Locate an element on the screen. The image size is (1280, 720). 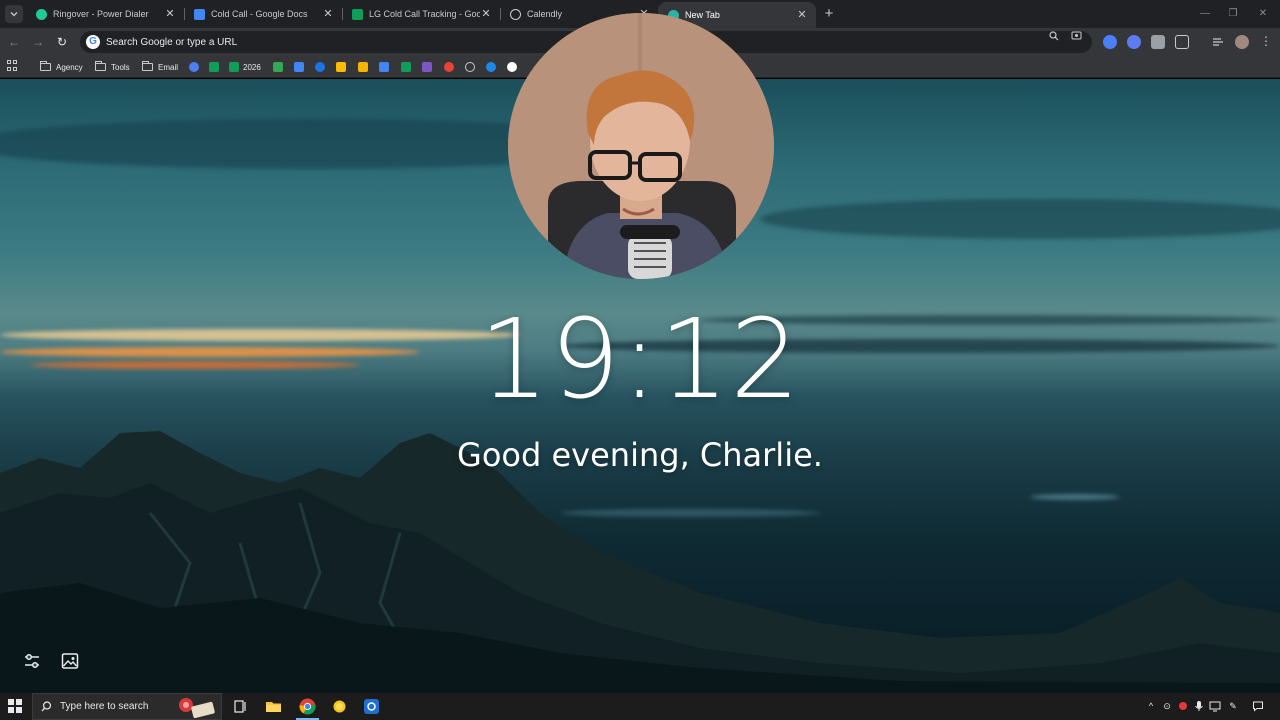
minimize-icon: — is located at coordinates (1205, 14).